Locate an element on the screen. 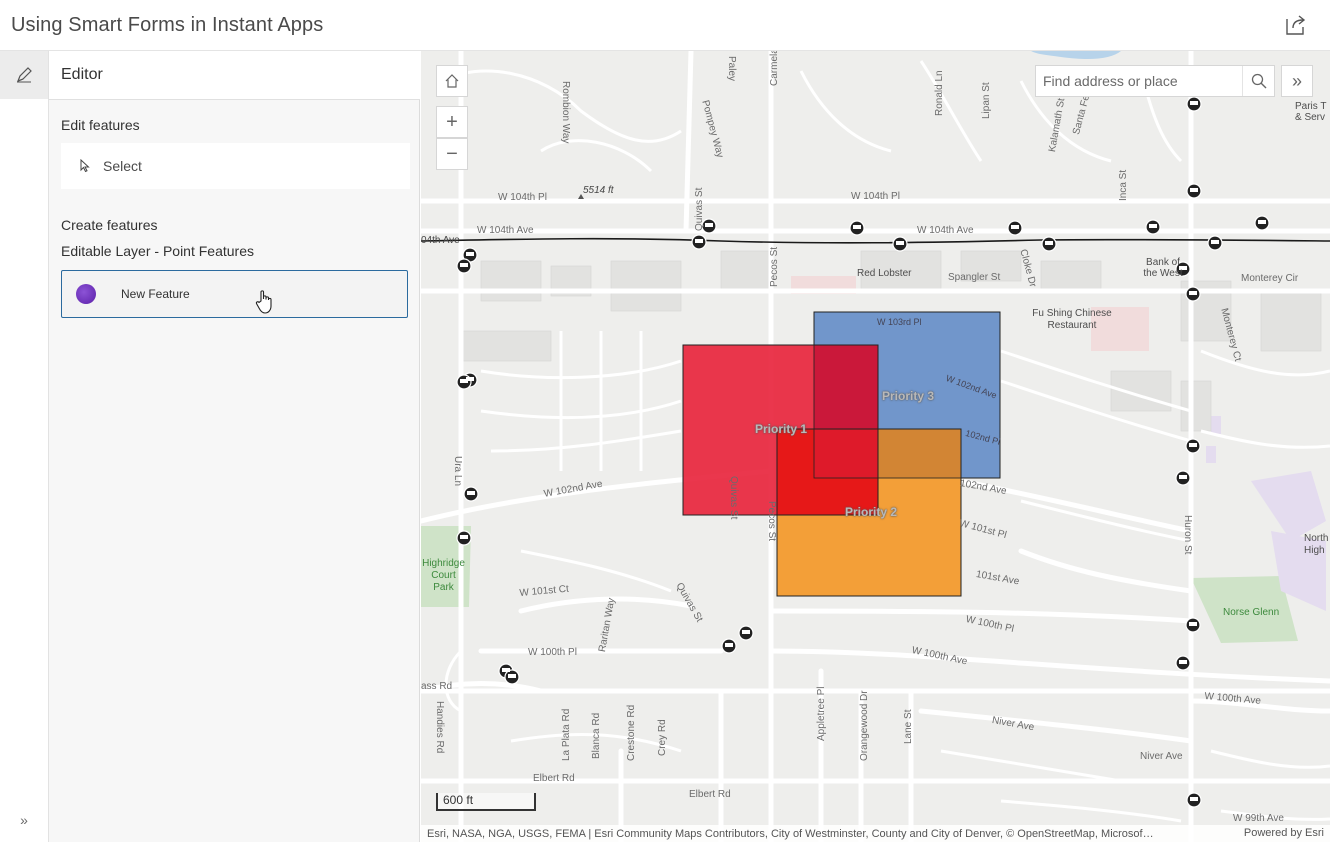  new-feature-label: New Feature is located at coordinates (155, 294).